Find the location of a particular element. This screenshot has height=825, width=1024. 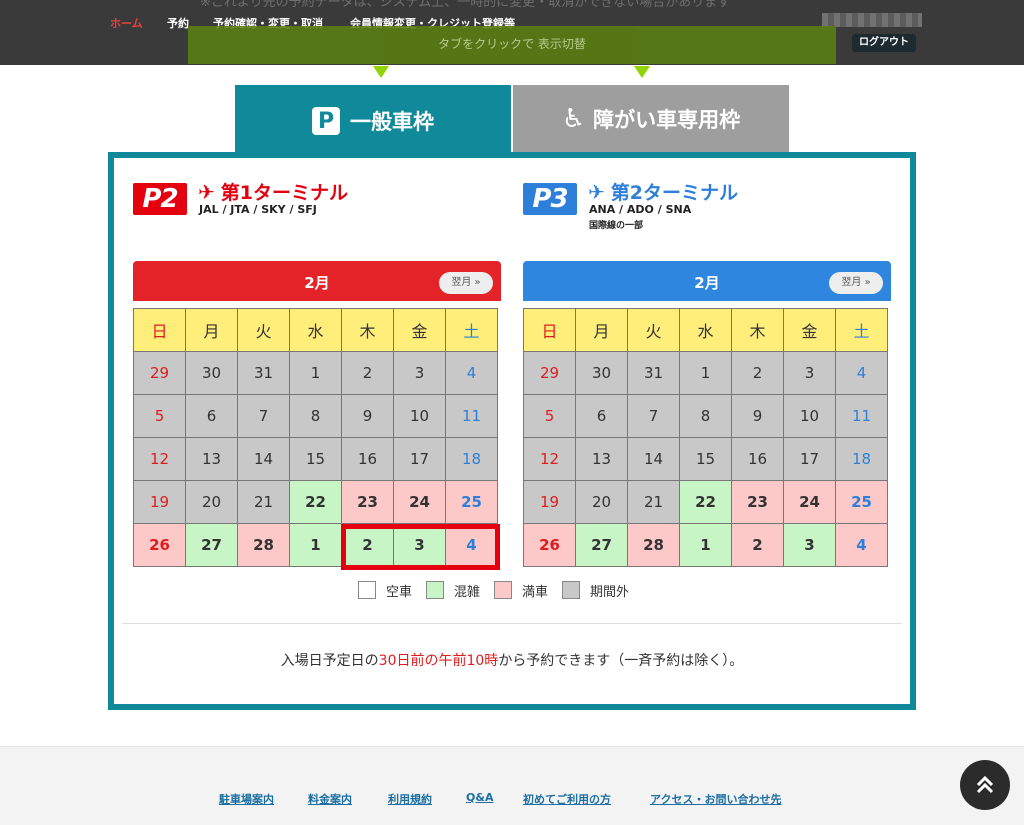

divider is located at coordinates (512, 623).